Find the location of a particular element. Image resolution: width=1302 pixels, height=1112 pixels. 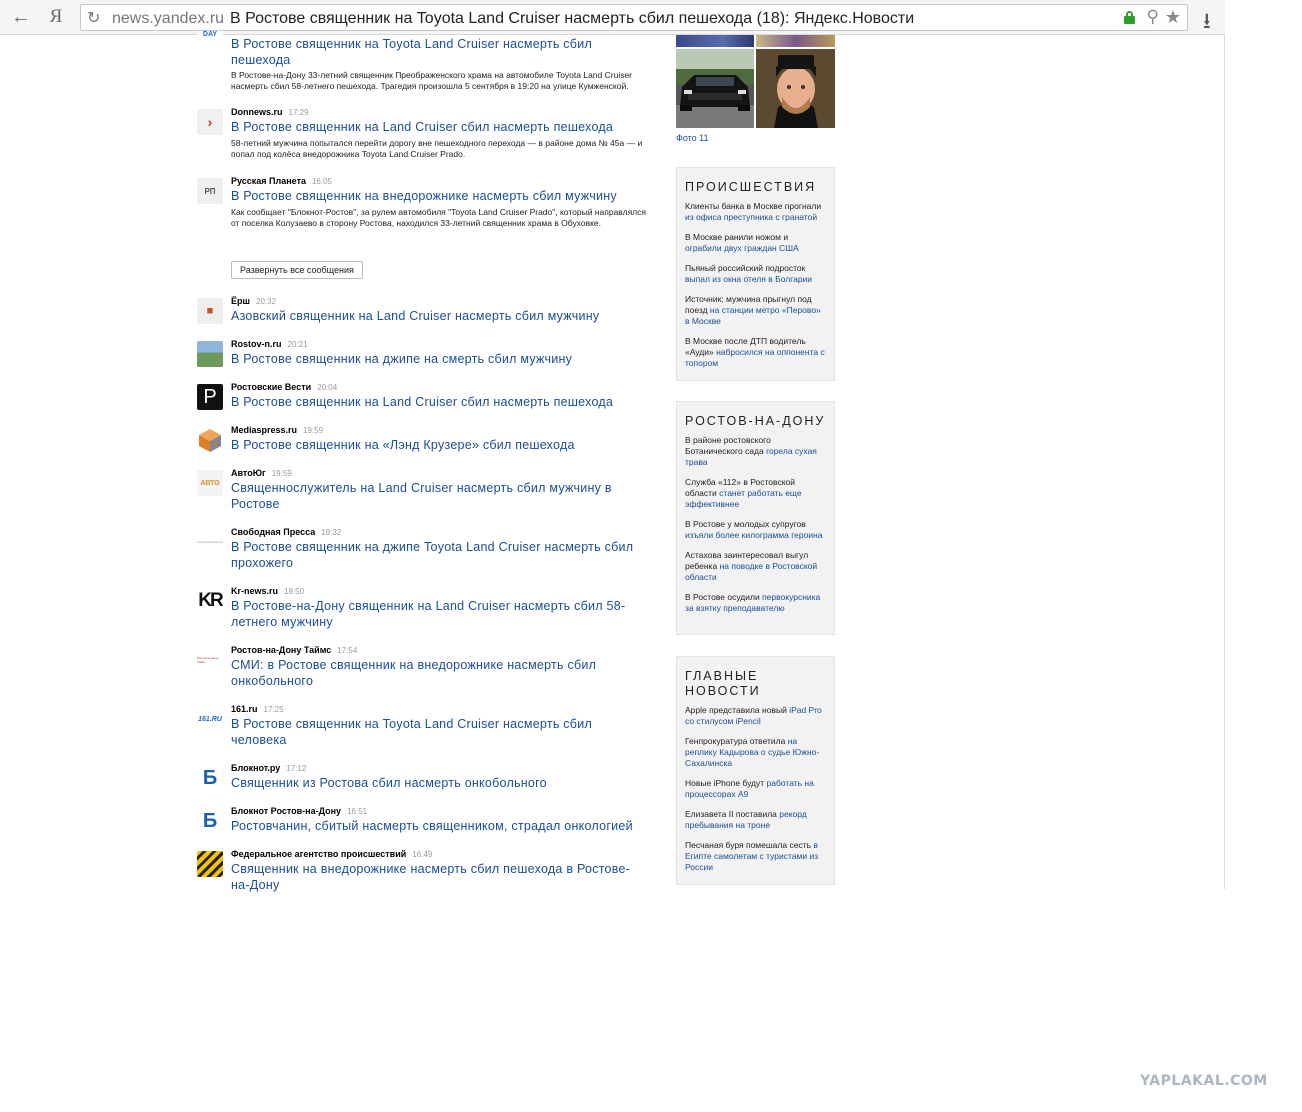

news-source: Блокнот.ру is located at coordinates (255, 768).